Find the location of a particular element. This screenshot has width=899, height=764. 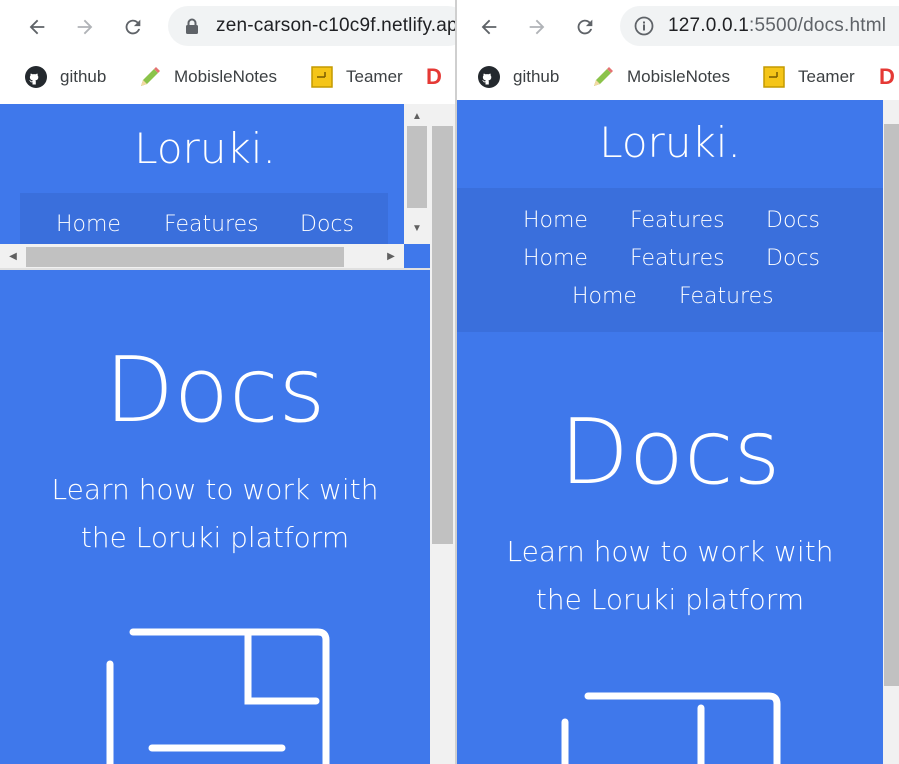

scroll-down-icon: ▼ is located at coordinates (417, 229).